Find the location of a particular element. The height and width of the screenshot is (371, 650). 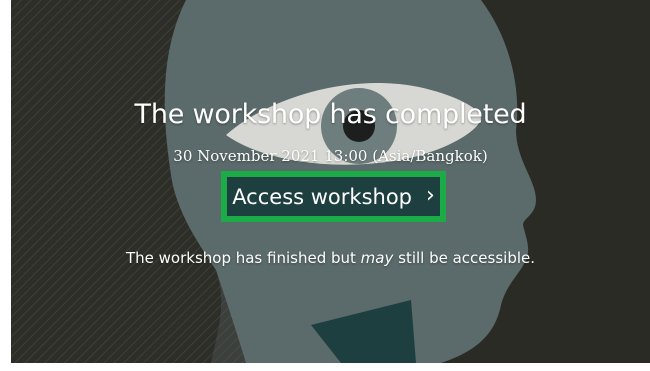

status-note-after: still be accessible. is located at coordinates (464, 258).